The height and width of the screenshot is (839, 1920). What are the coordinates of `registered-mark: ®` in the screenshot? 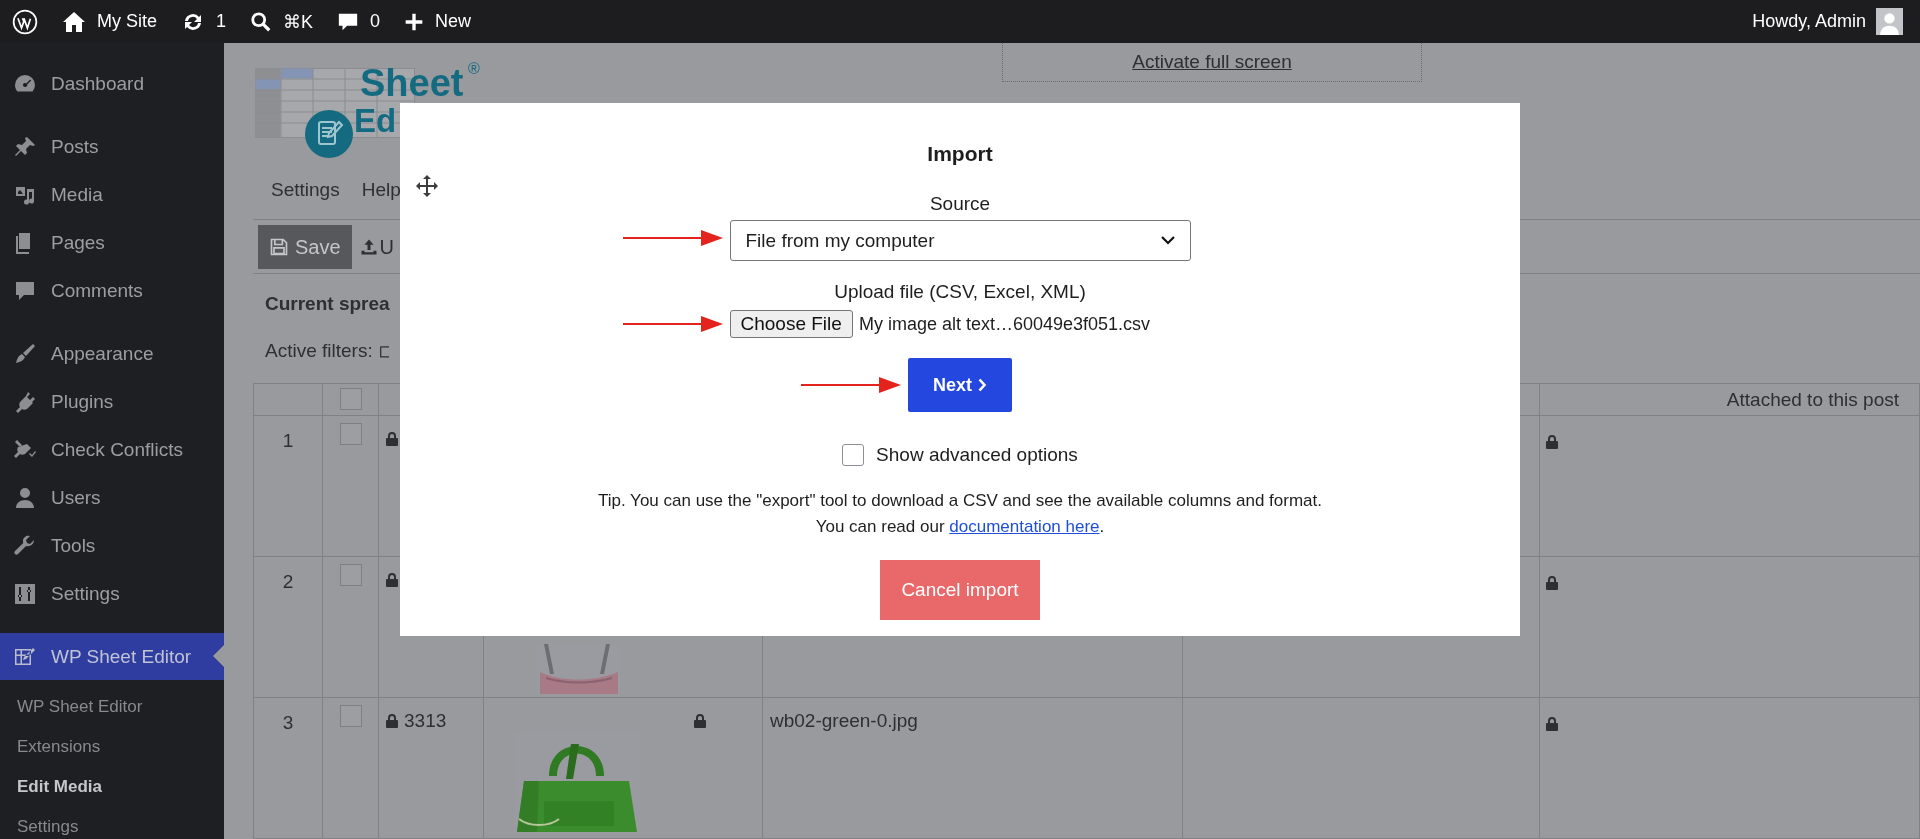 It's located at (474, 69).